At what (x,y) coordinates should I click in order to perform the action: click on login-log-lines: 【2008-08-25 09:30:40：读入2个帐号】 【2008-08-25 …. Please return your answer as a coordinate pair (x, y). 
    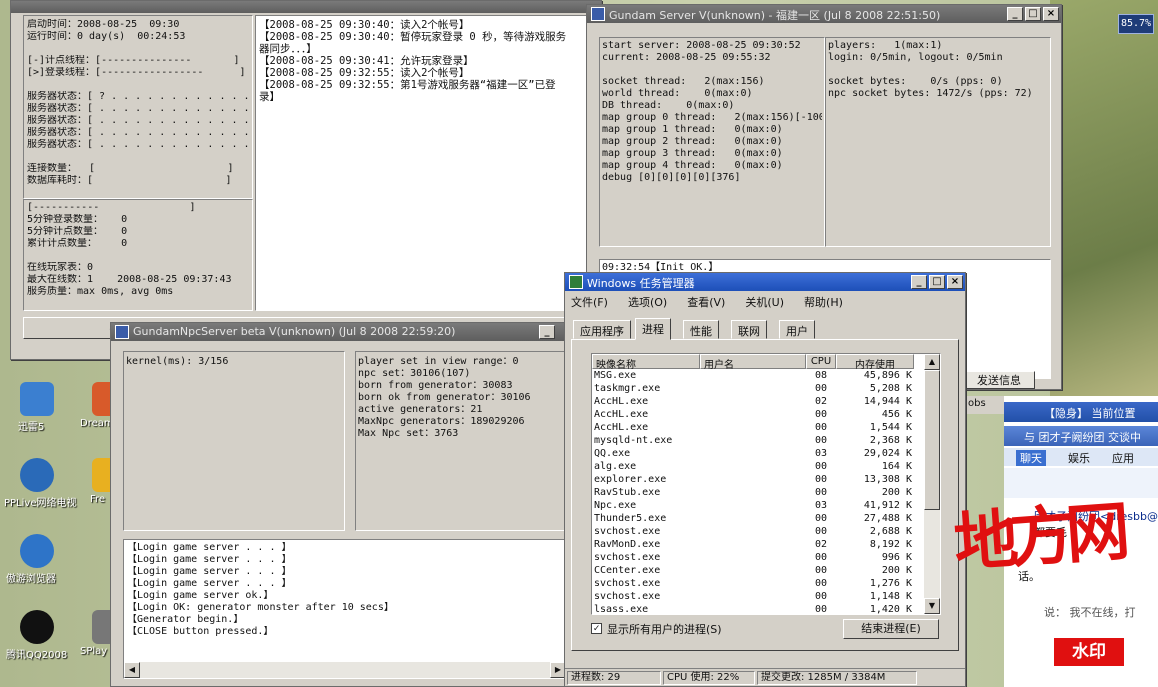
    Looking at the image, I should click on (428, 61).